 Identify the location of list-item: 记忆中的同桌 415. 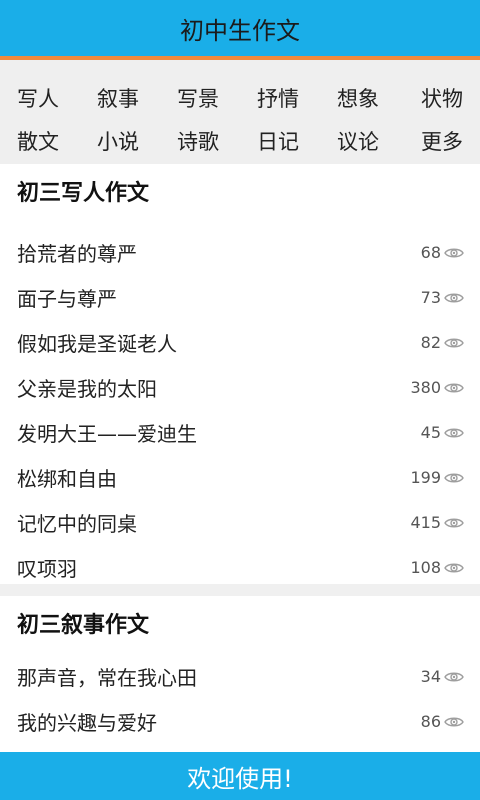
(240, 522).